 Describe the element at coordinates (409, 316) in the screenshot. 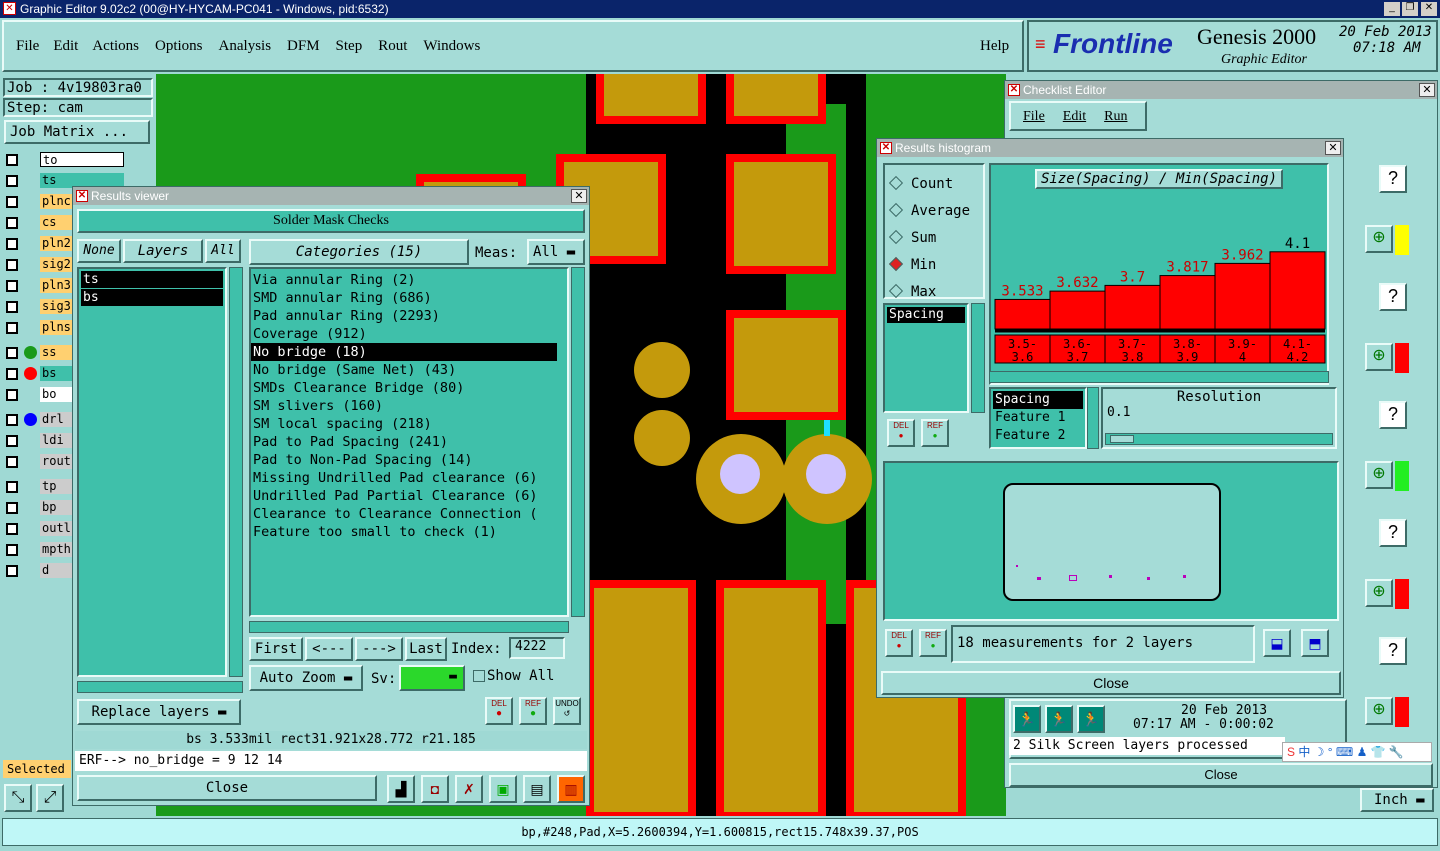

I see `category-item: Pad annular Ring (2293)` at that location.